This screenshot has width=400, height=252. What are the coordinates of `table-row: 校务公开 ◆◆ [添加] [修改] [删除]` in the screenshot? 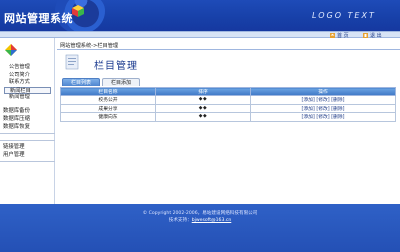 It's located at (228, 100).